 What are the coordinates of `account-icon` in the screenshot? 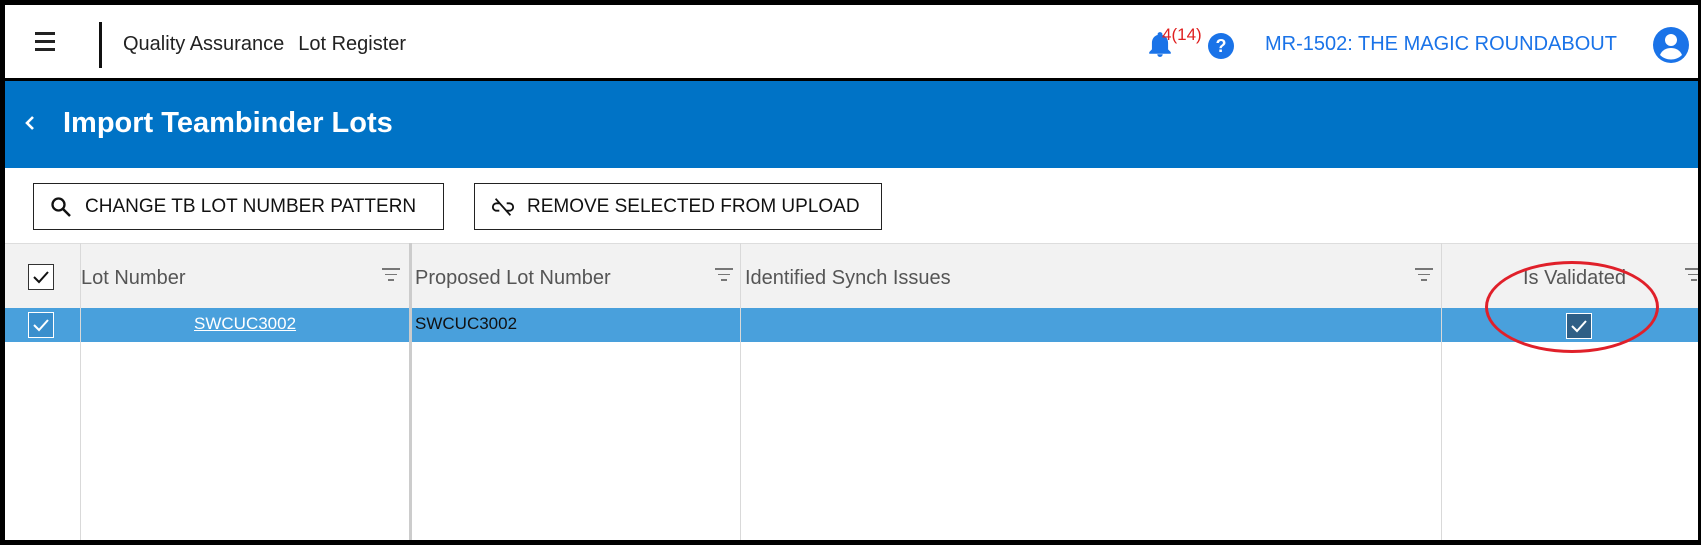 It's located at (1671, 45).